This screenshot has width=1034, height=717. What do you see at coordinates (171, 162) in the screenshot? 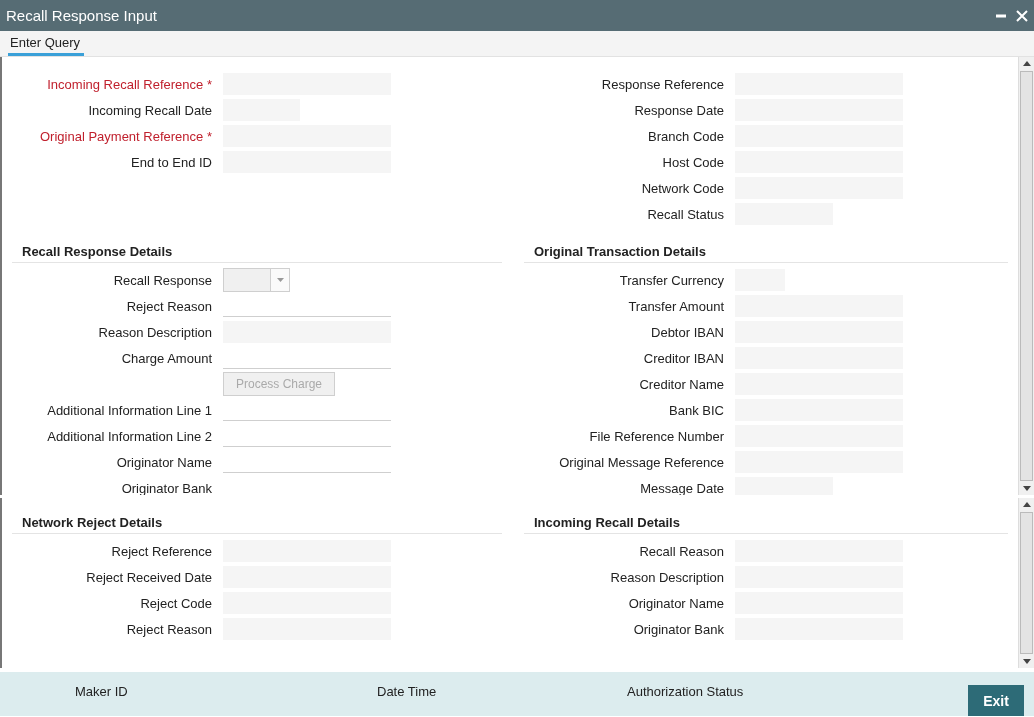
I see `field-label: End to End ID` at bounding box center [171, 162].